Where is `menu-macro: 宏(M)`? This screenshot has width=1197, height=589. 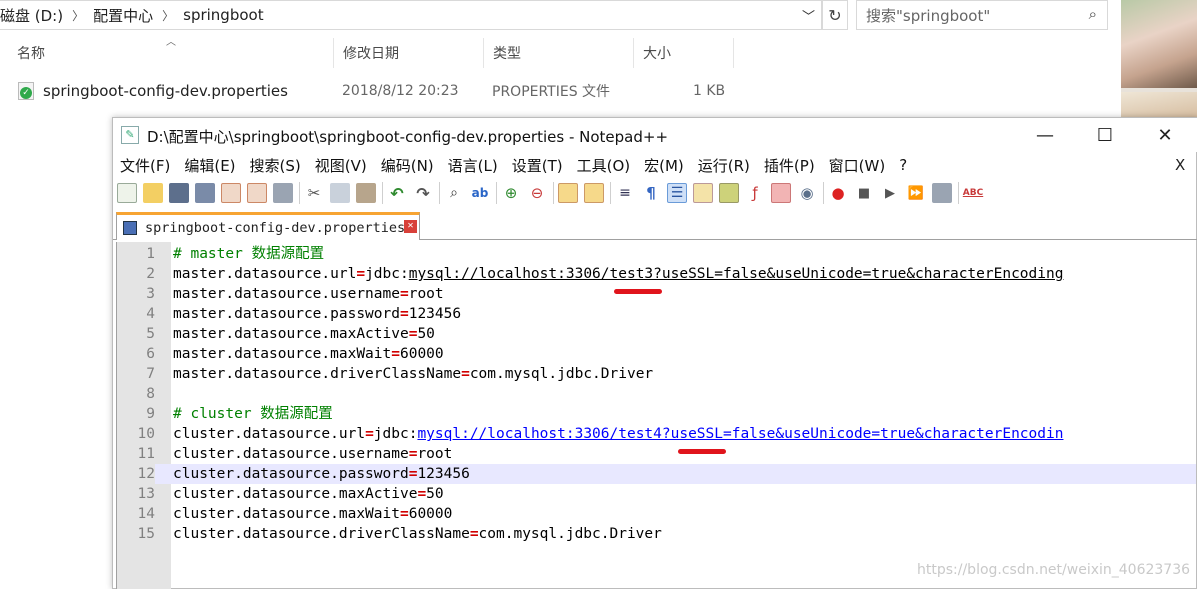
menu-macro: 宏(M) is located at coordinates (664, 165).